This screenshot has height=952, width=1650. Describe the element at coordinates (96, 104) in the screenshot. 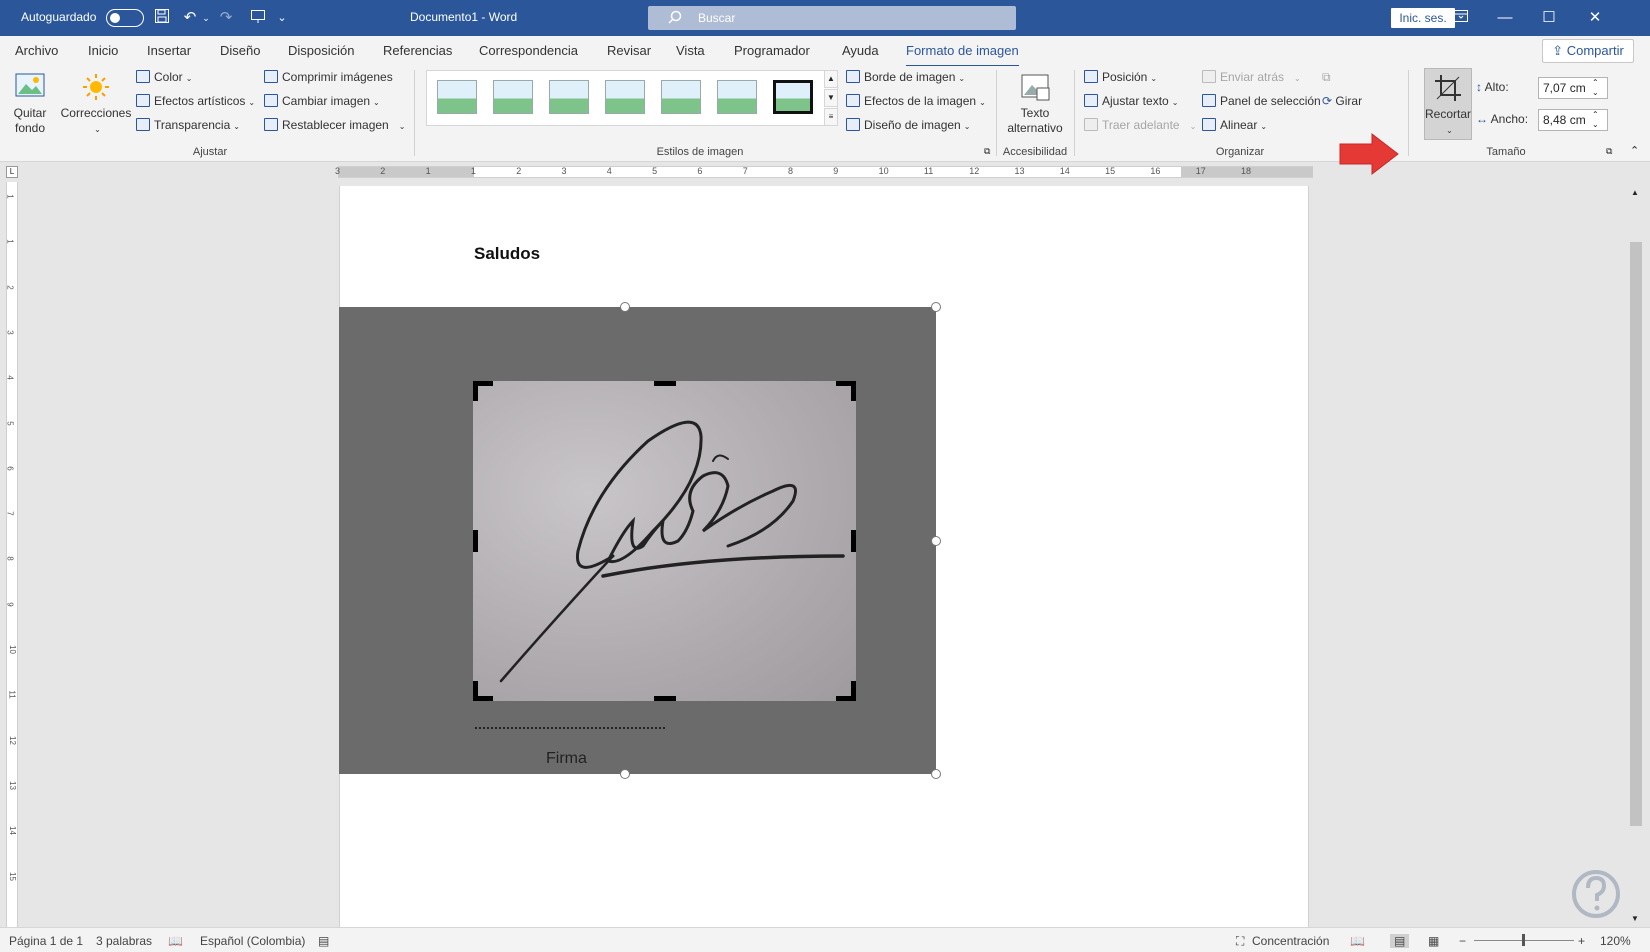

I see `corrections-button: Correcciones ⌄` at that location.